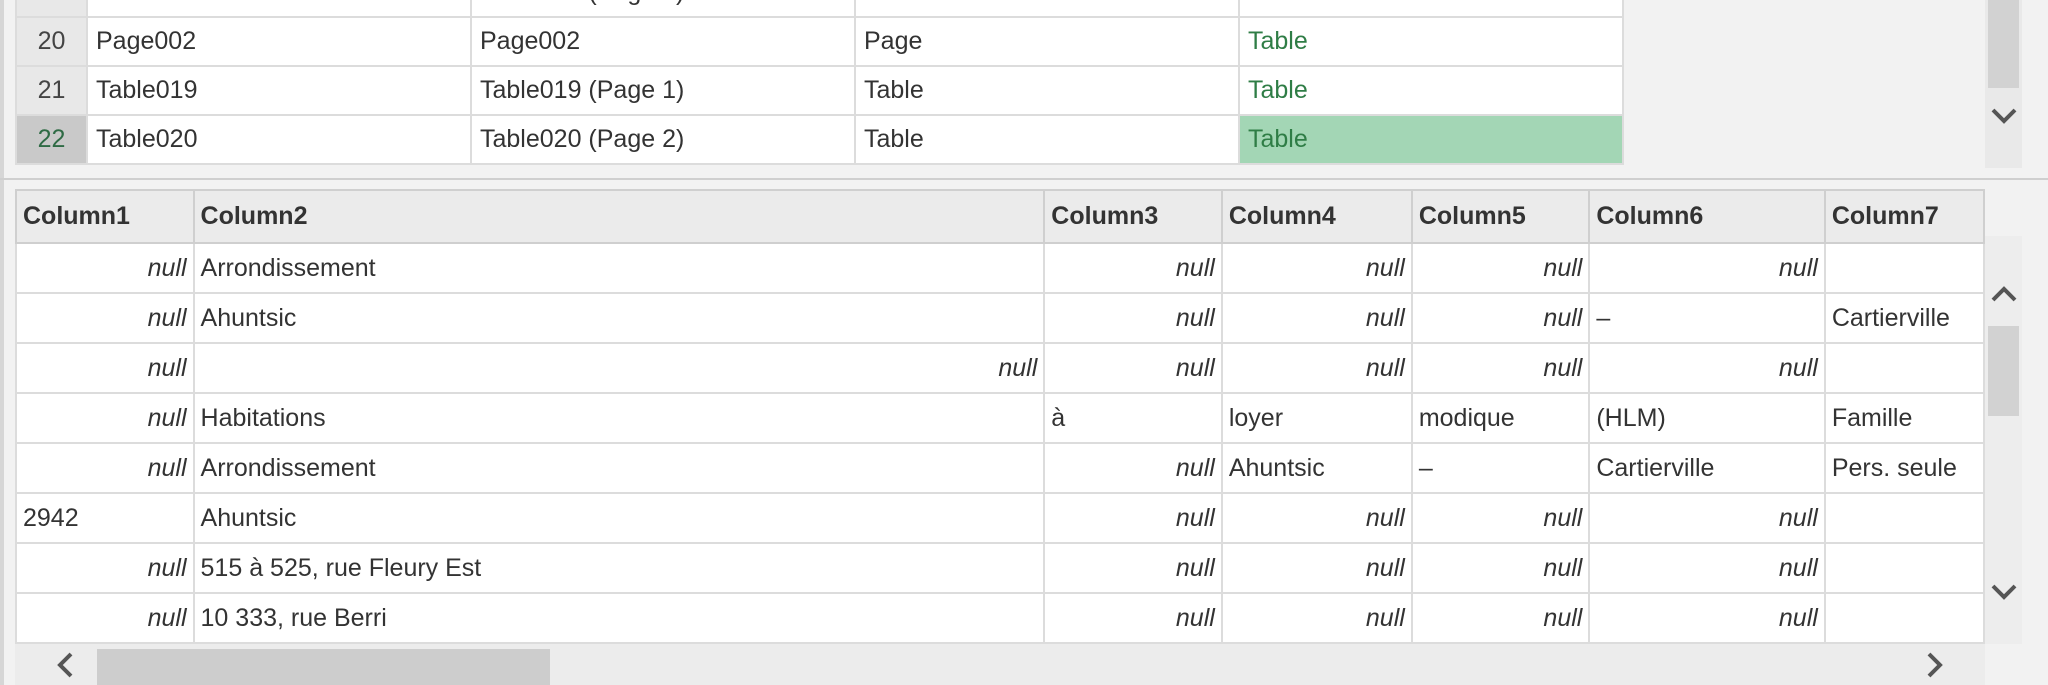  I want to click on column-header: Column4, so click(1316, 216).